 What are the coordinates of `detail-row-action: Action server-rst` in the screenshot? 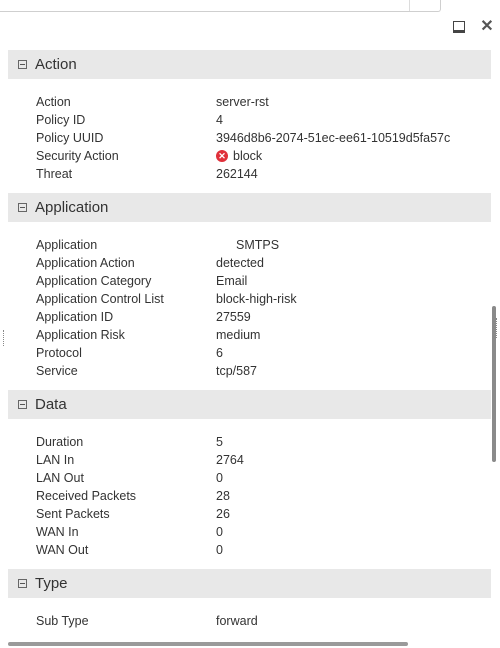 It's located at (249, 102).